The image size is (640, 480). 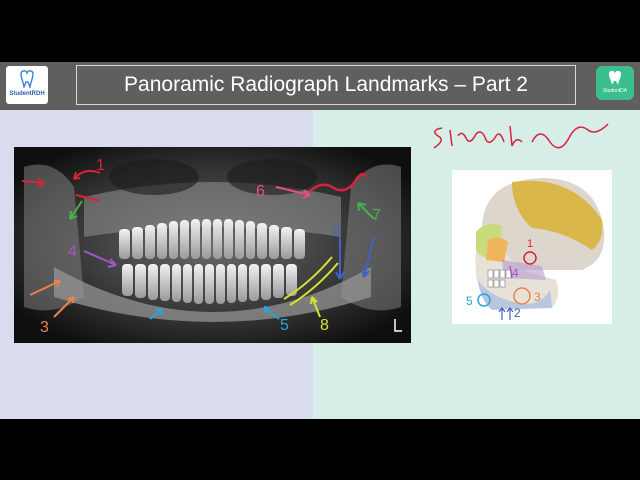 I want to click on skull-label-2: 2, so click(x=517, y=313).